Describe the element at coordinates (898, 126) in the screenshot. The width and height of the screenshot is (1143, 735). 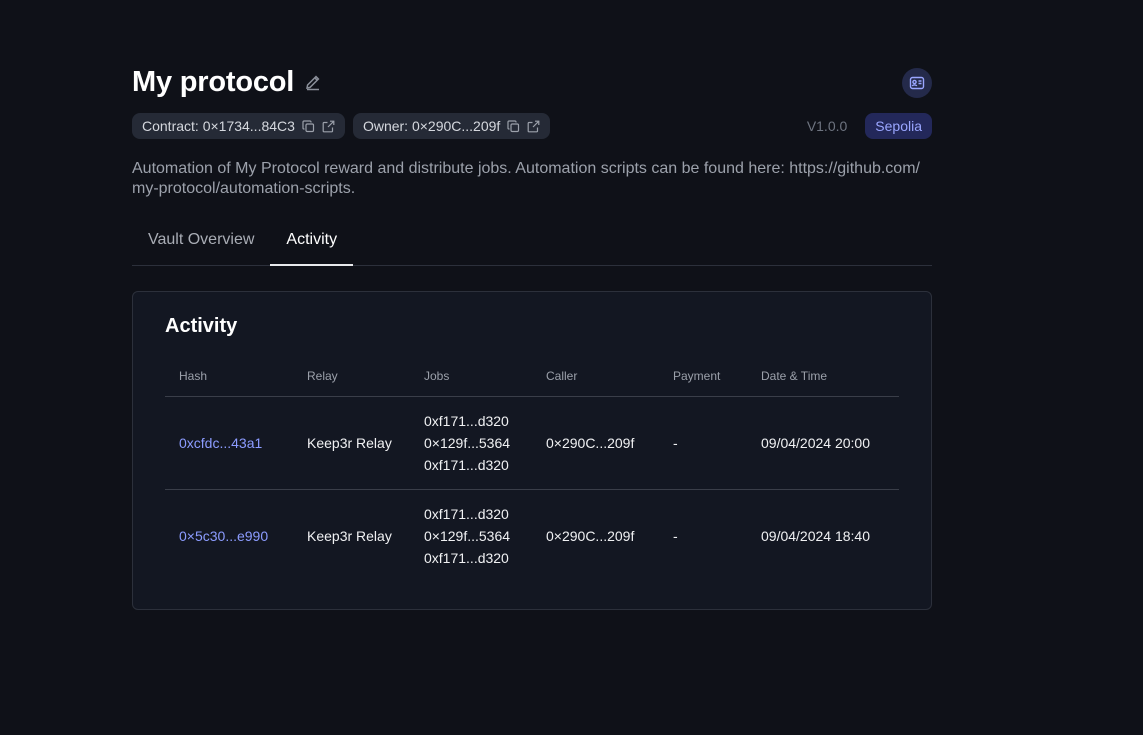
I see `network-badge: Sepolia` at that location.